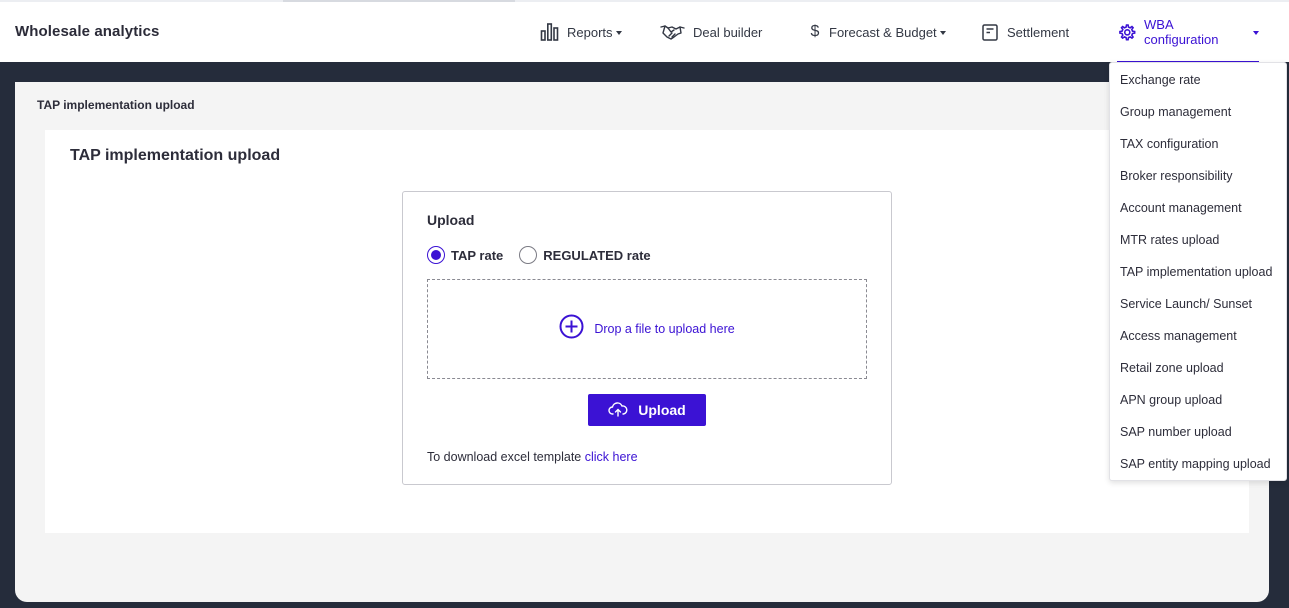 This screenshot has height=608, width=1289. I want to click on brand-title: Wholesale analytics, so click(87, 31).